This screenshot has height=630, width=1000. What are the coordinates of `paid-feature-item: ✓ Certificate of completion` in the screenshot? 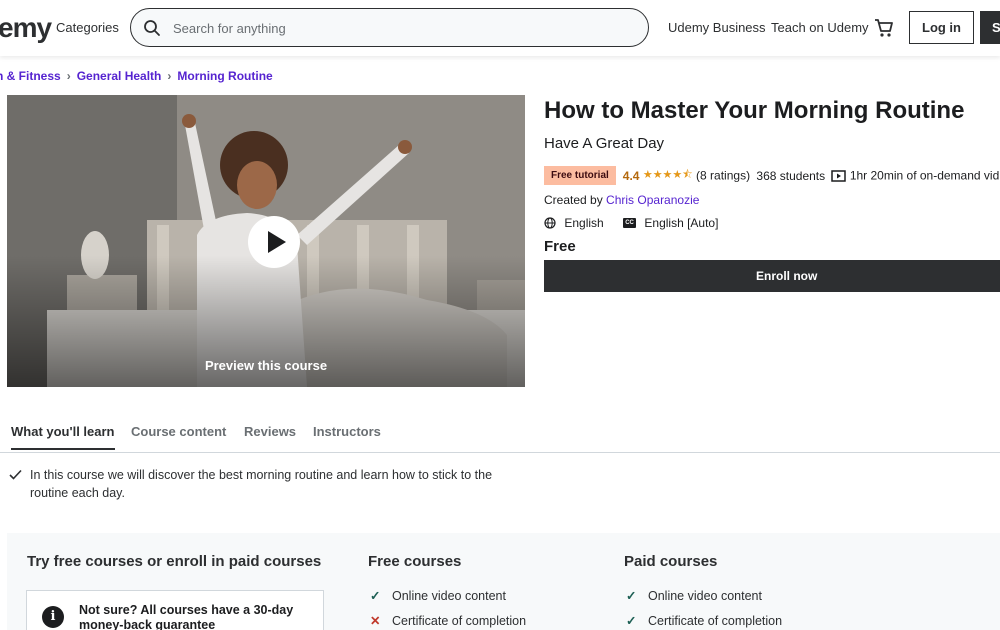 It's located at (704, 620).